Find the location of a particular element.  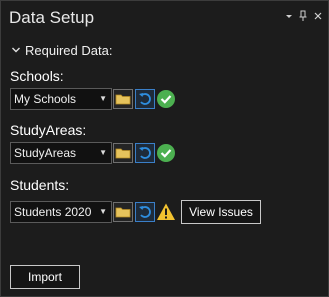

schools-dropdown-value: My Schools is located at coordinates (45, 99).